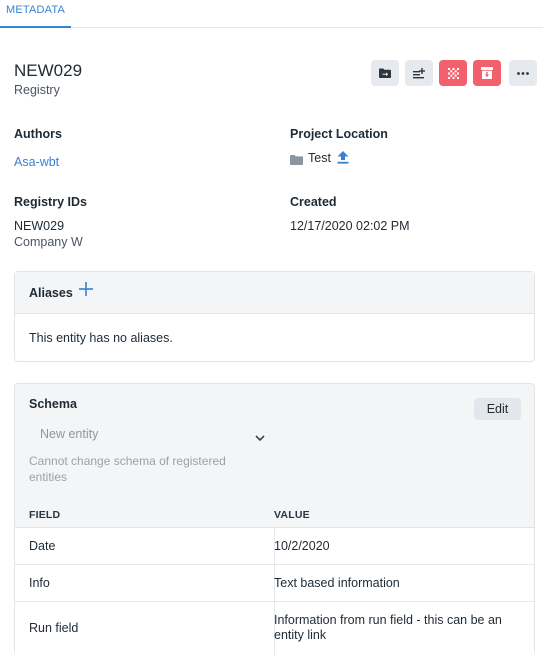  I want to click on column-header-field: FIELD, so click(45, 515).